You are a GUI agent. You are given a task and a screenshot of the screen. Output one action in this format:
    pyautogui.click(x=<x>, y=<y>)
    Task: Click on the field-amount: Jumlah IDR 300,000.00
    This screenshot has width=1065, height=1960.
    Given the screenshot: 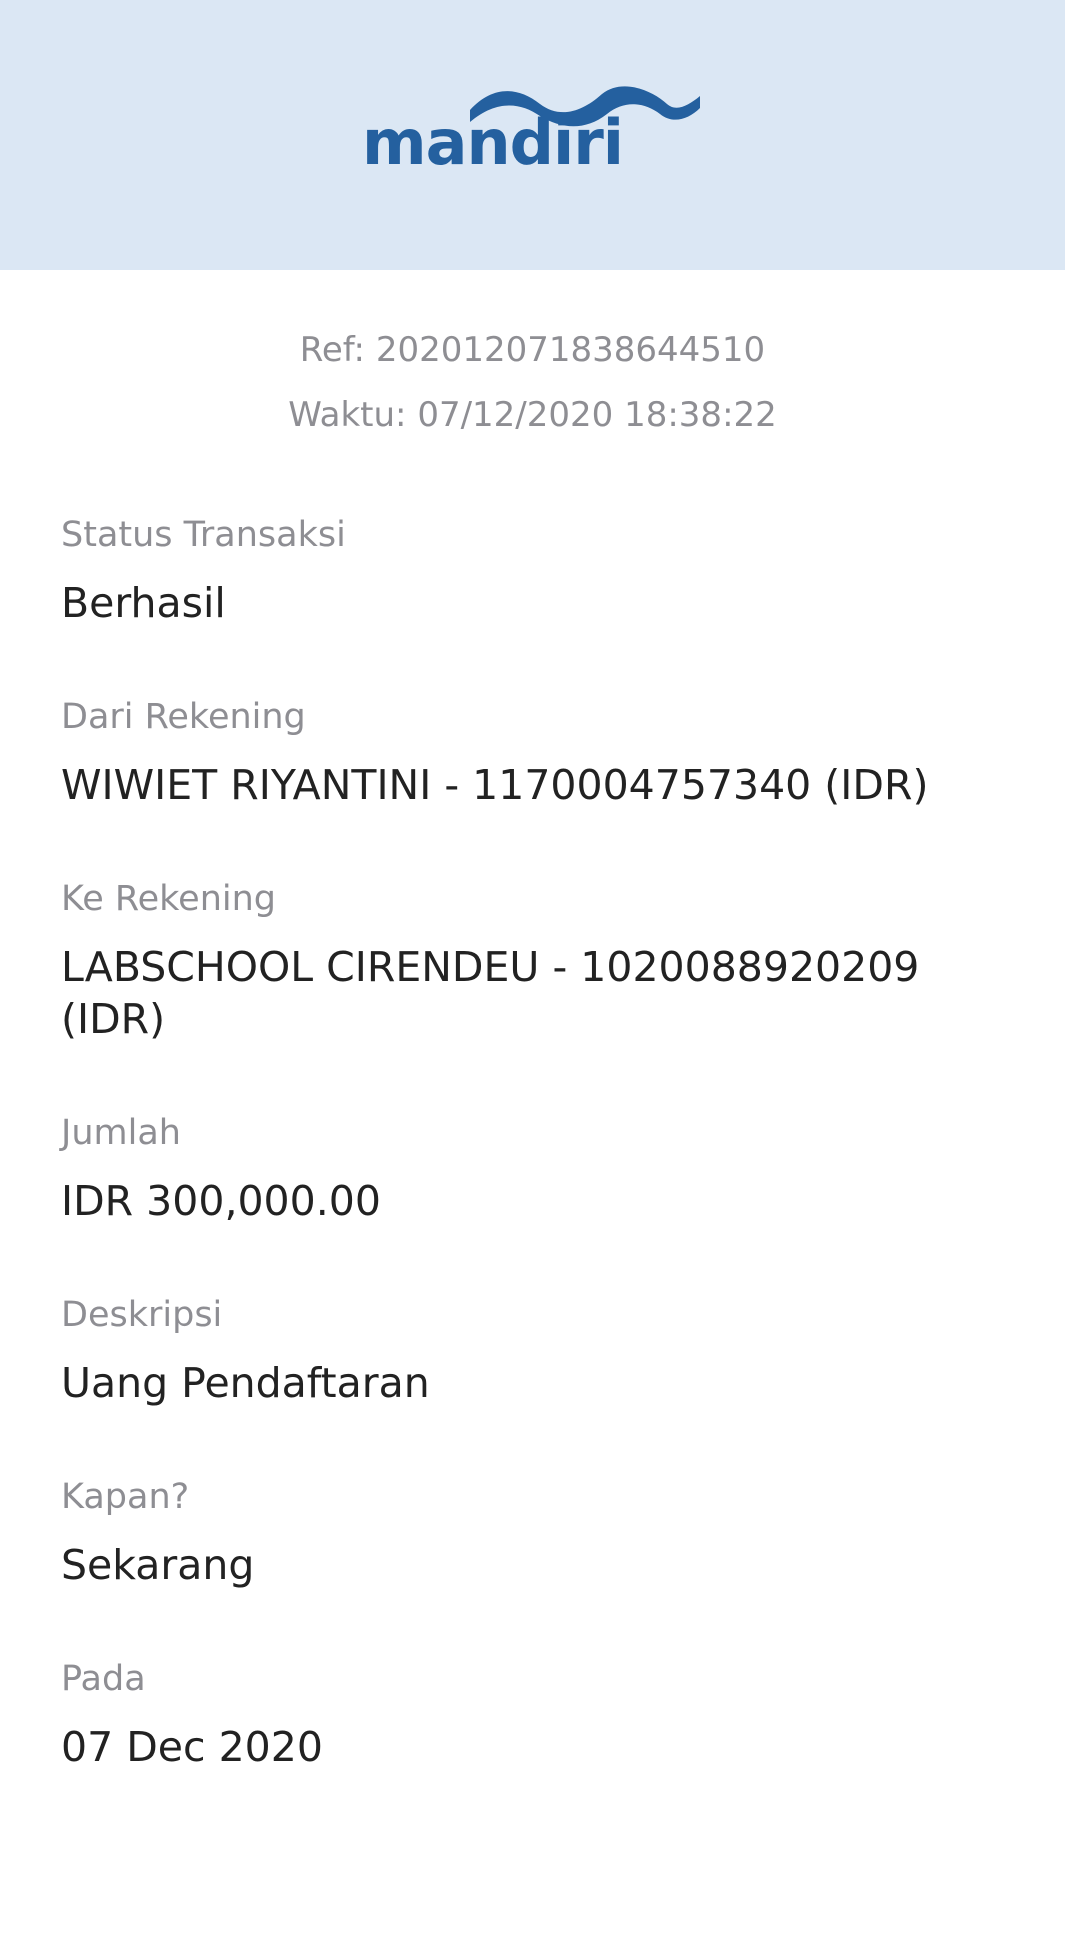 What is the action you would take?
    pyautogui.click(x=541, y=1165)
    